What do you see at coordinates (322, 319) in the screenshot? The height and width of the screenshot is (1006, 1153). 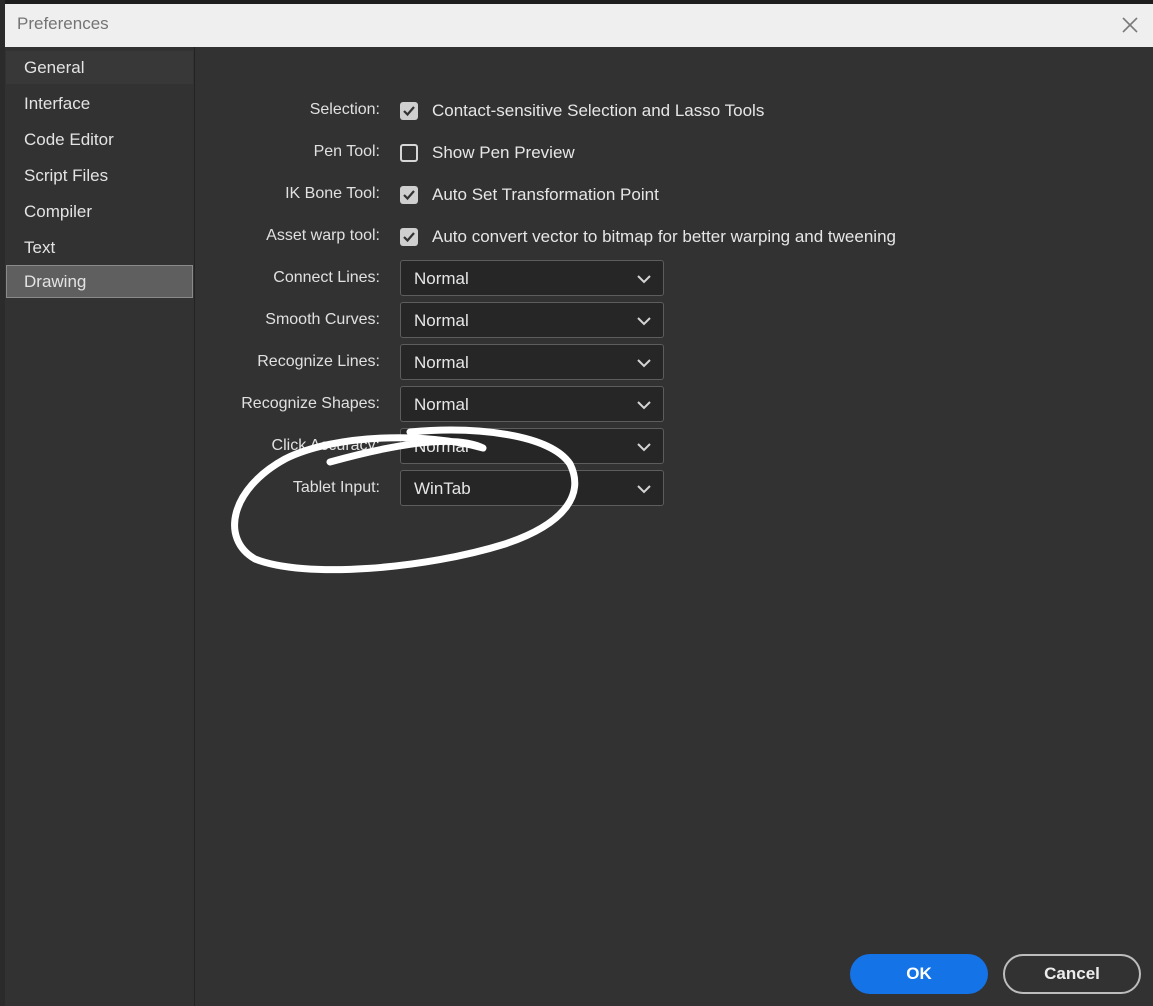 I see `smooth-curves-label: Smooth Curves:` at bounding box center [322, 319].